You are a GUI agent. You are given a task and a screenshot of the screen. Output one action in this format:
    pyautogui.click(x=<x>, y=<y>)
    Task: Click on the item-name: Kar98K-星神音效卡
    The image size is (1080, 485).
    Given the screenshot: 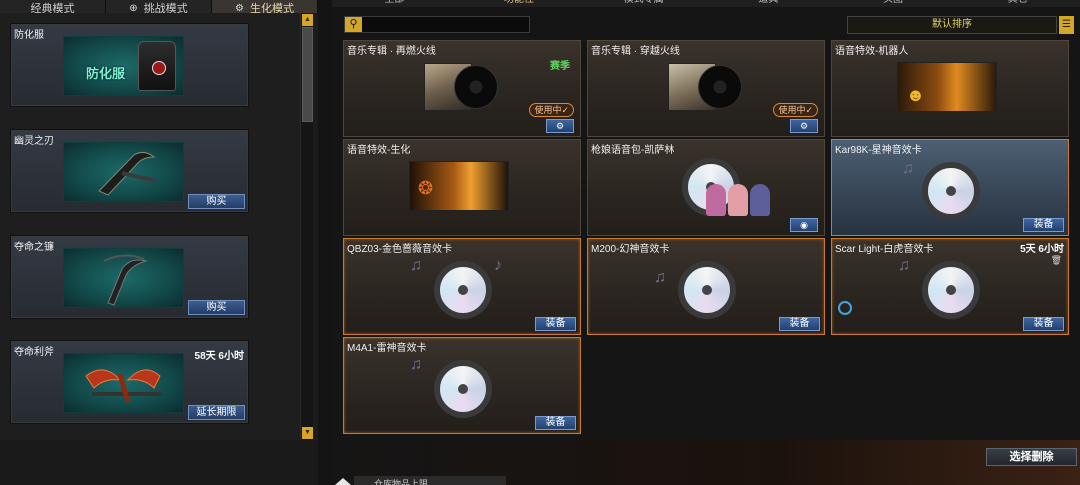 What is the action you would take?
    pyautogui.click(x=878, y=150)
    